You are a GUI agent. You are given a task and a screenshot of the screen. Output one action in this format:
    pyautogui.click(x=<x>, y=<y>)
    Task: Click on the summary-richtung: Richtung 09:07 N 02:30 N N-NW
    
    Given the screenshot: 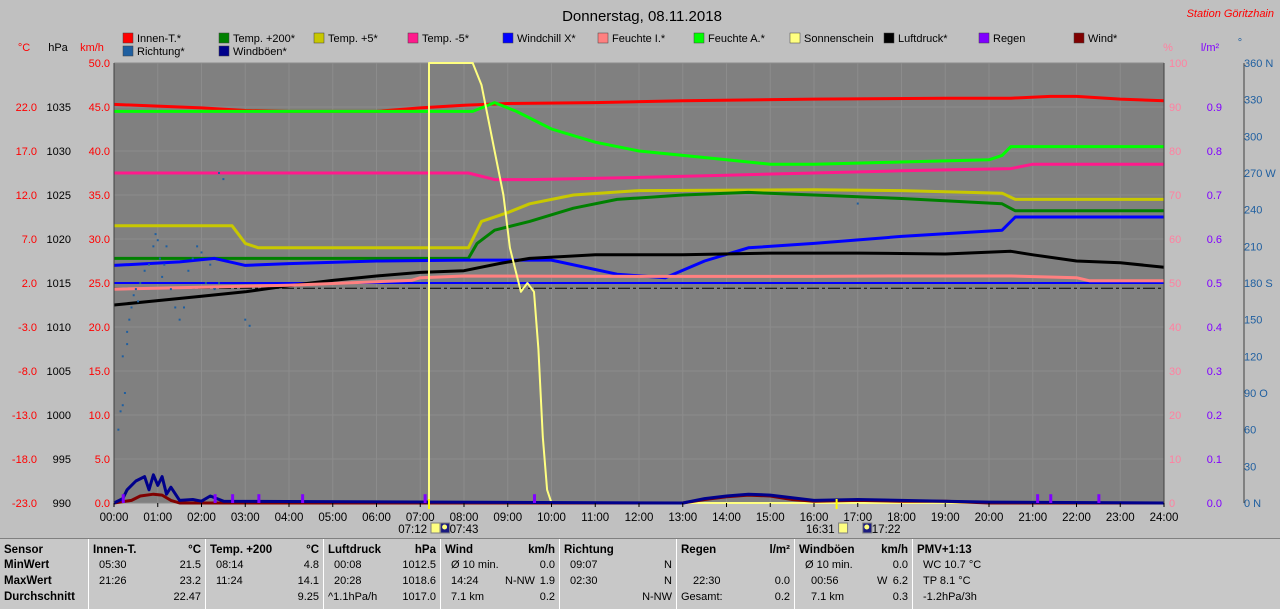 What is the action you would take?
    pyautogui.click(x=618, y=574)
    